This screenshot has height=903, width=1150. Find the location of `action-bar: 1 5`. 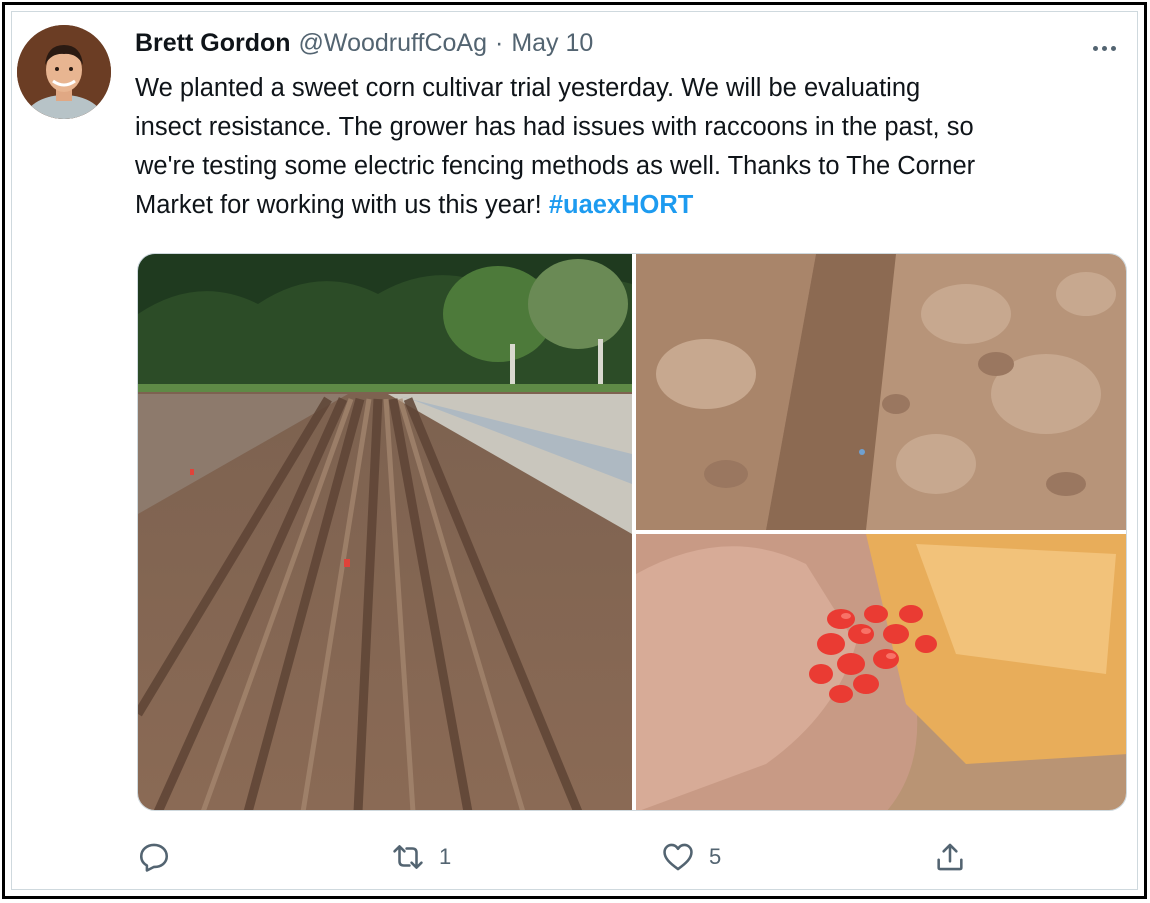

action-bar: 1 5 is located at coordinates (632, 857).